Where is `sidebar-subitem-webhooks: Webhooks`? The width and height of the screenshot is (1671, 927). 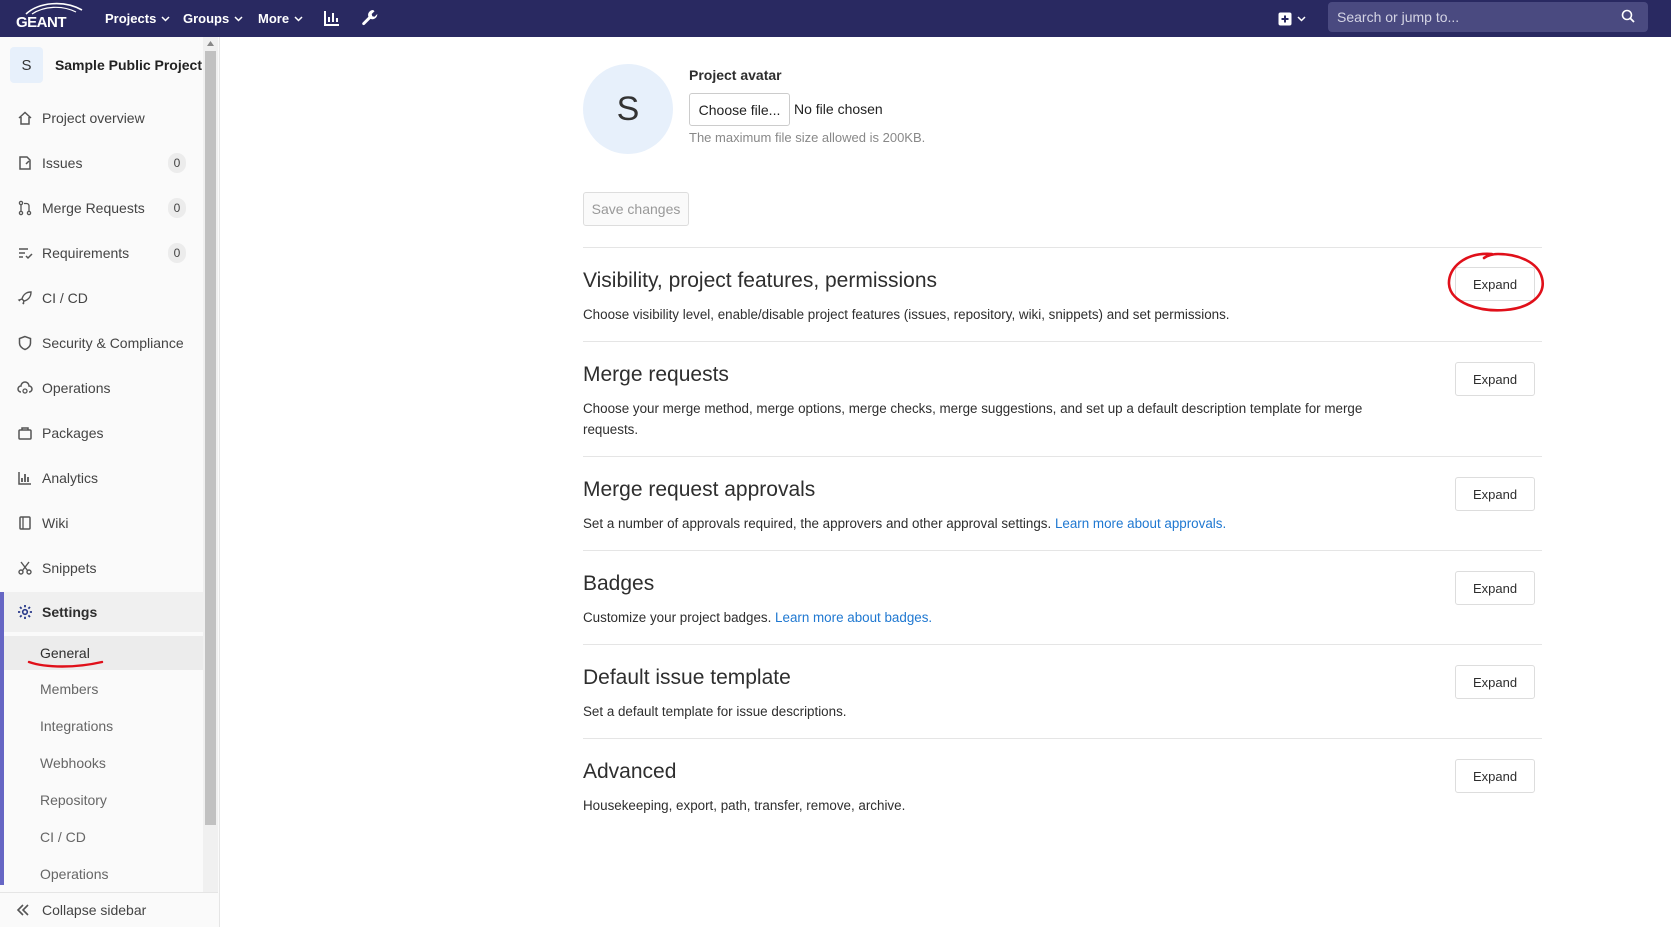
sidebar-subitem-webhooks: Webhooks is located at coordinates (103, 763).